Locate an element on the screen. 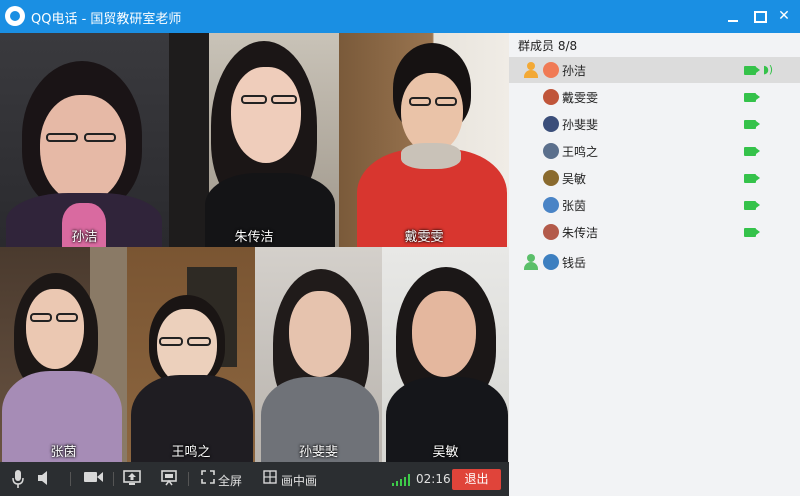 Image resolution: width=800 pixels, height=496 pixels. member-row: 钱岳 is located at coordinates (654, 262).